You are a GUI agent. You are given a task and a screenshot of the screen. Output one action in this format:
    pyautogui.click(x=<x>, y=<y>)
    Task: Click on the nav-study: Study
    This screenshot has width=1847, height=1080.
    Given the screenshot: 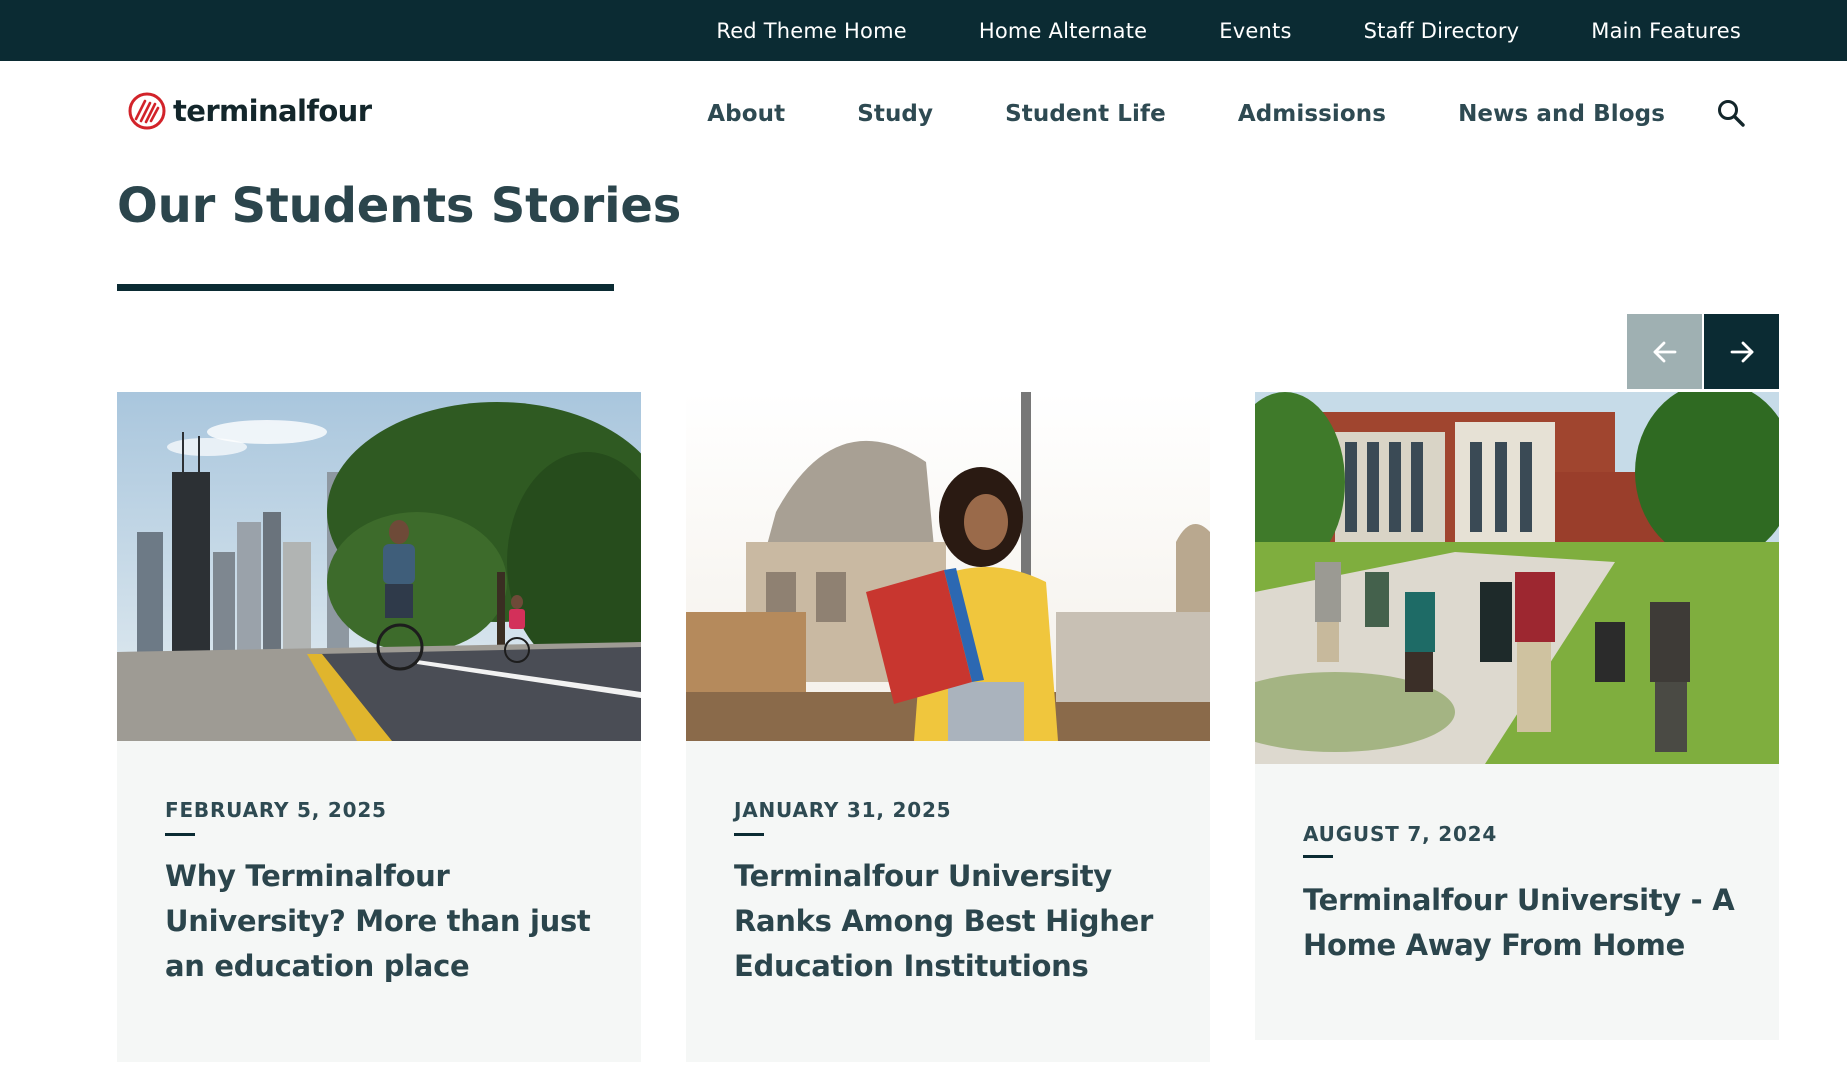 What is the action you would take?
    pyautogui.click(x=895, y=114)
    